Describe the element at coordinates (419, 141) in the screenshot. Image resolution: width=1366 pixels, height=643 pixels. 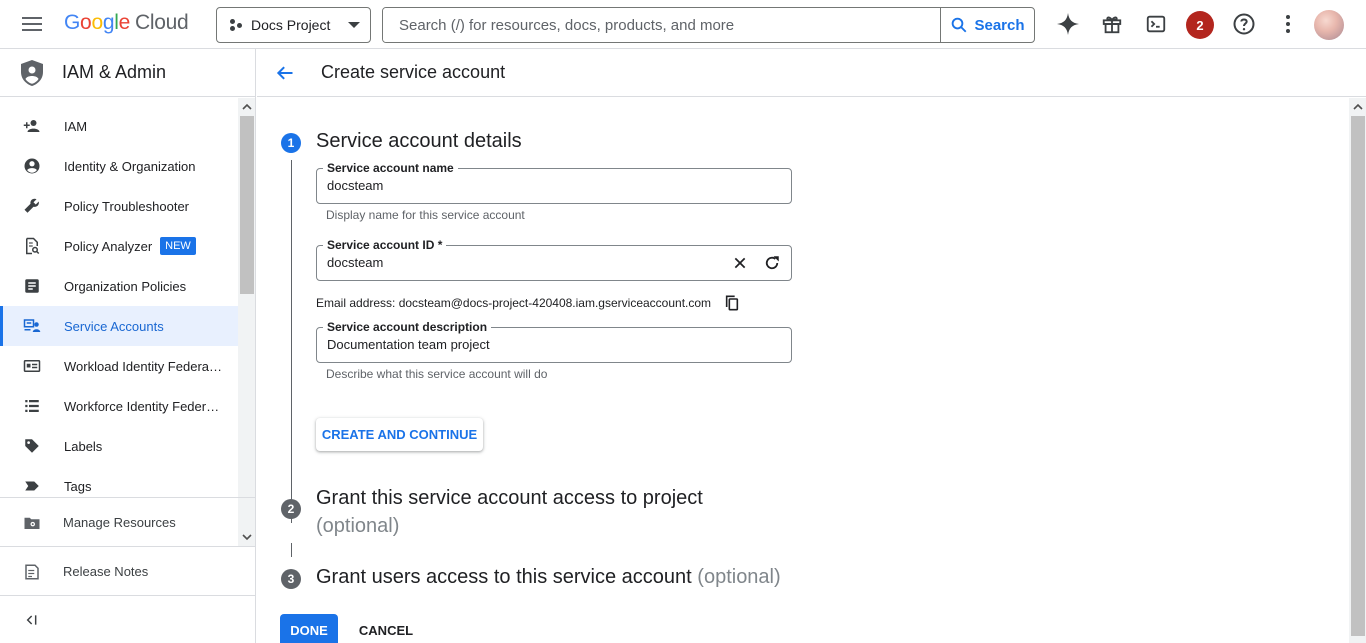
I see `step-1-title: Service account details` at that location.